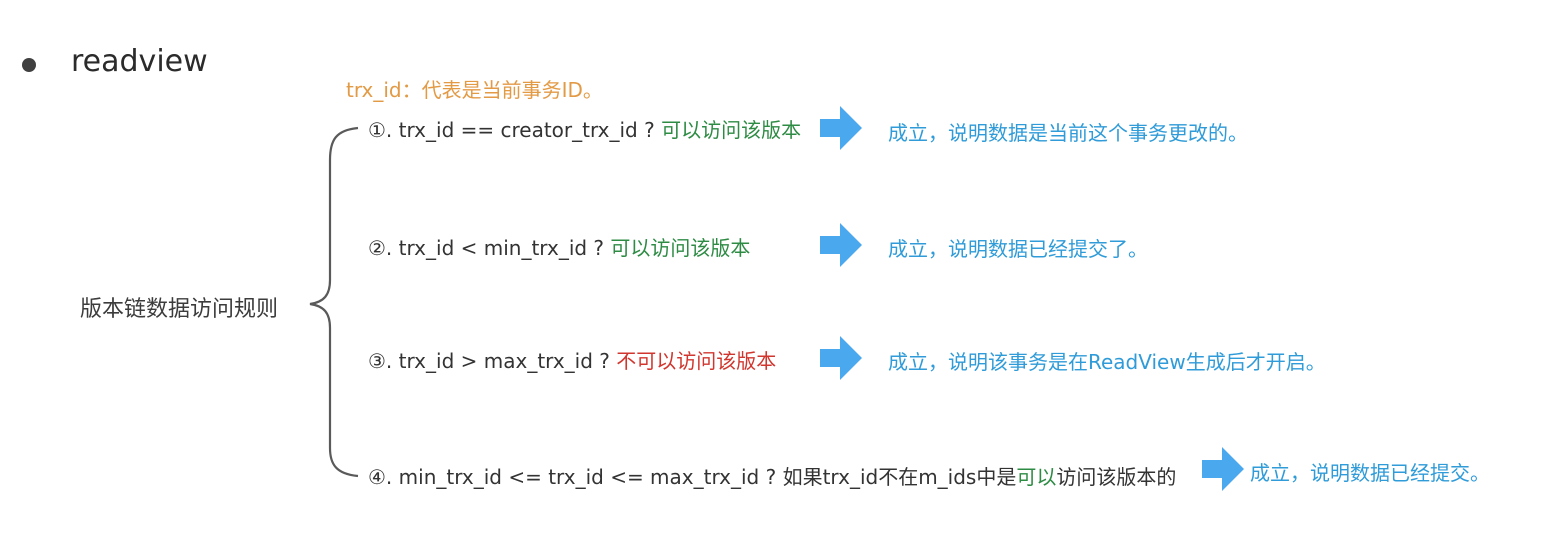 The image size is (1558, 537). Describe the element at coordinates (179, 309) in the screenshot. I see `rules-label: 版本链数据访问规则` at that location.